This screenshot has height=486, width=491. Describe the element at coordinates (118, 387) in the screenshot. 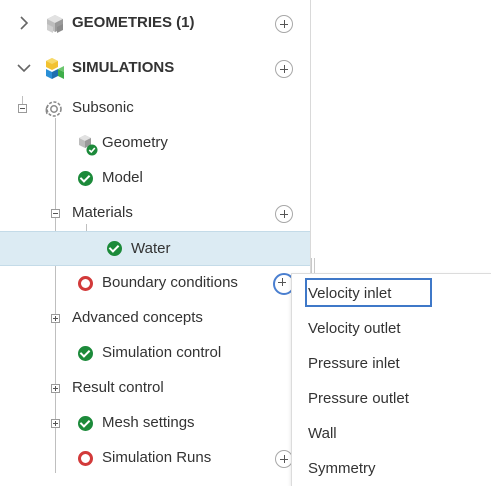

I see `result-control-label: Result control` at that location.